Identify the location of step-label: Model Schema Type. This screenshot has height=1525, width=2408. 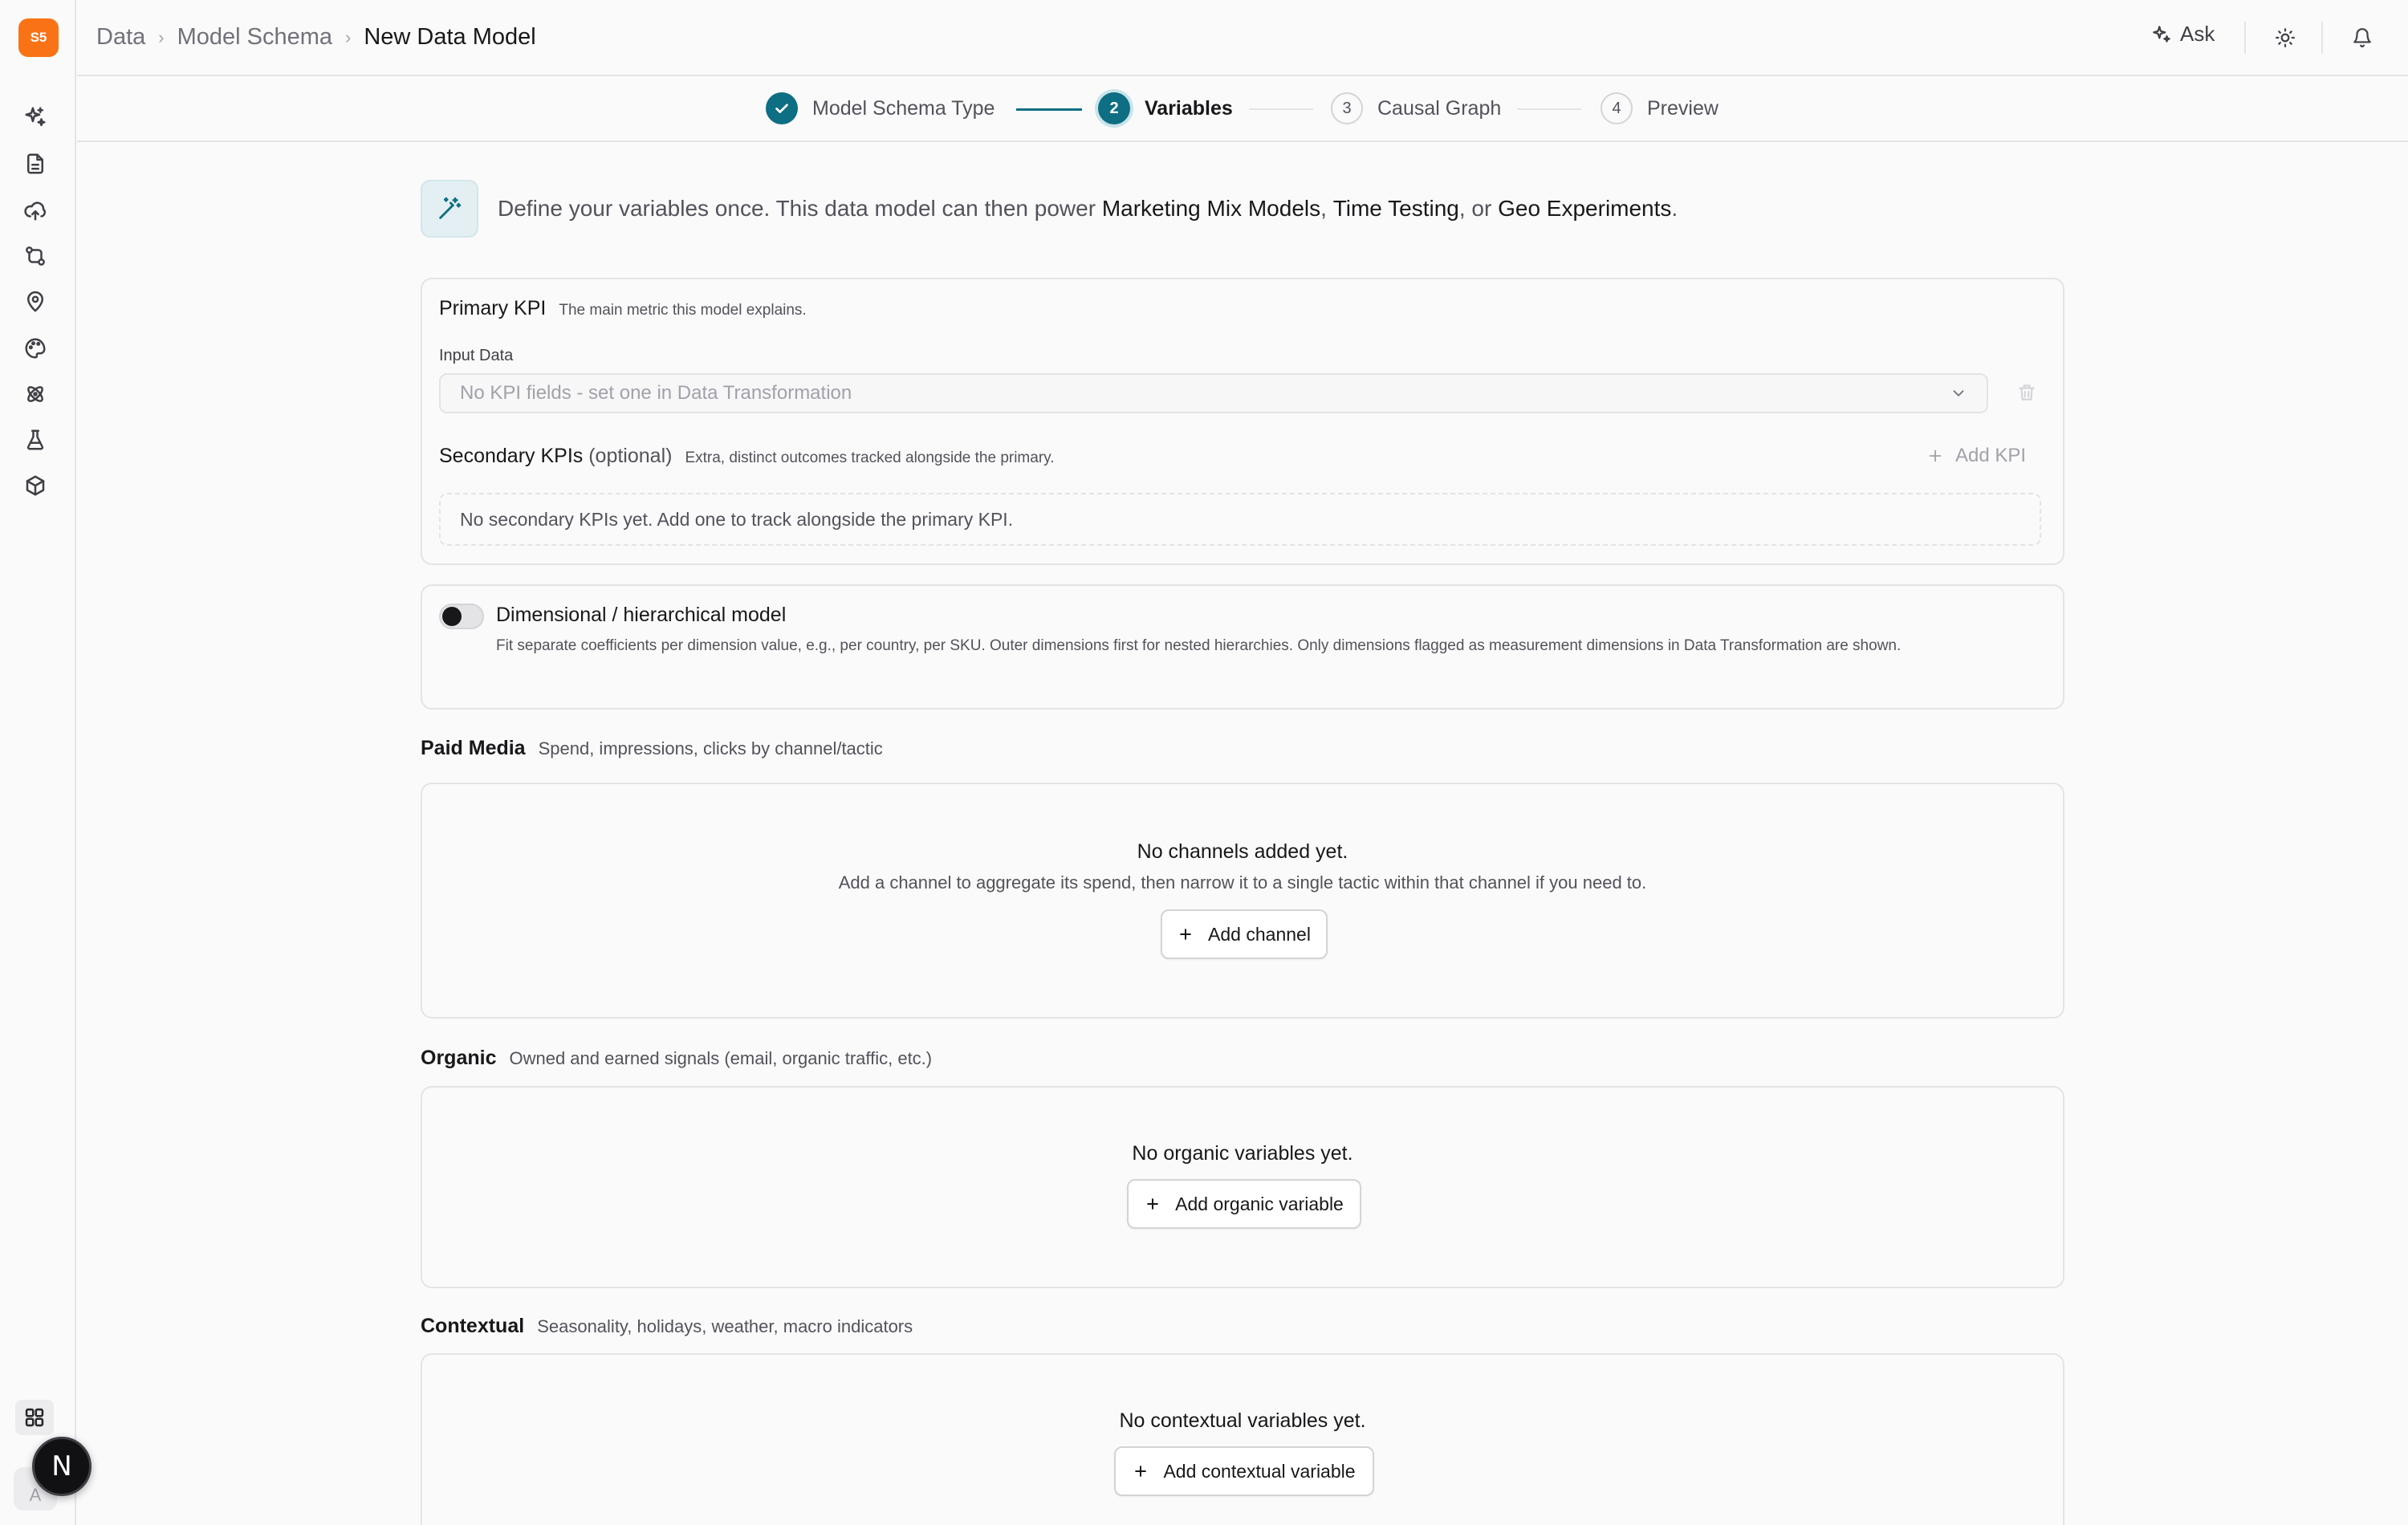
(903, 108).